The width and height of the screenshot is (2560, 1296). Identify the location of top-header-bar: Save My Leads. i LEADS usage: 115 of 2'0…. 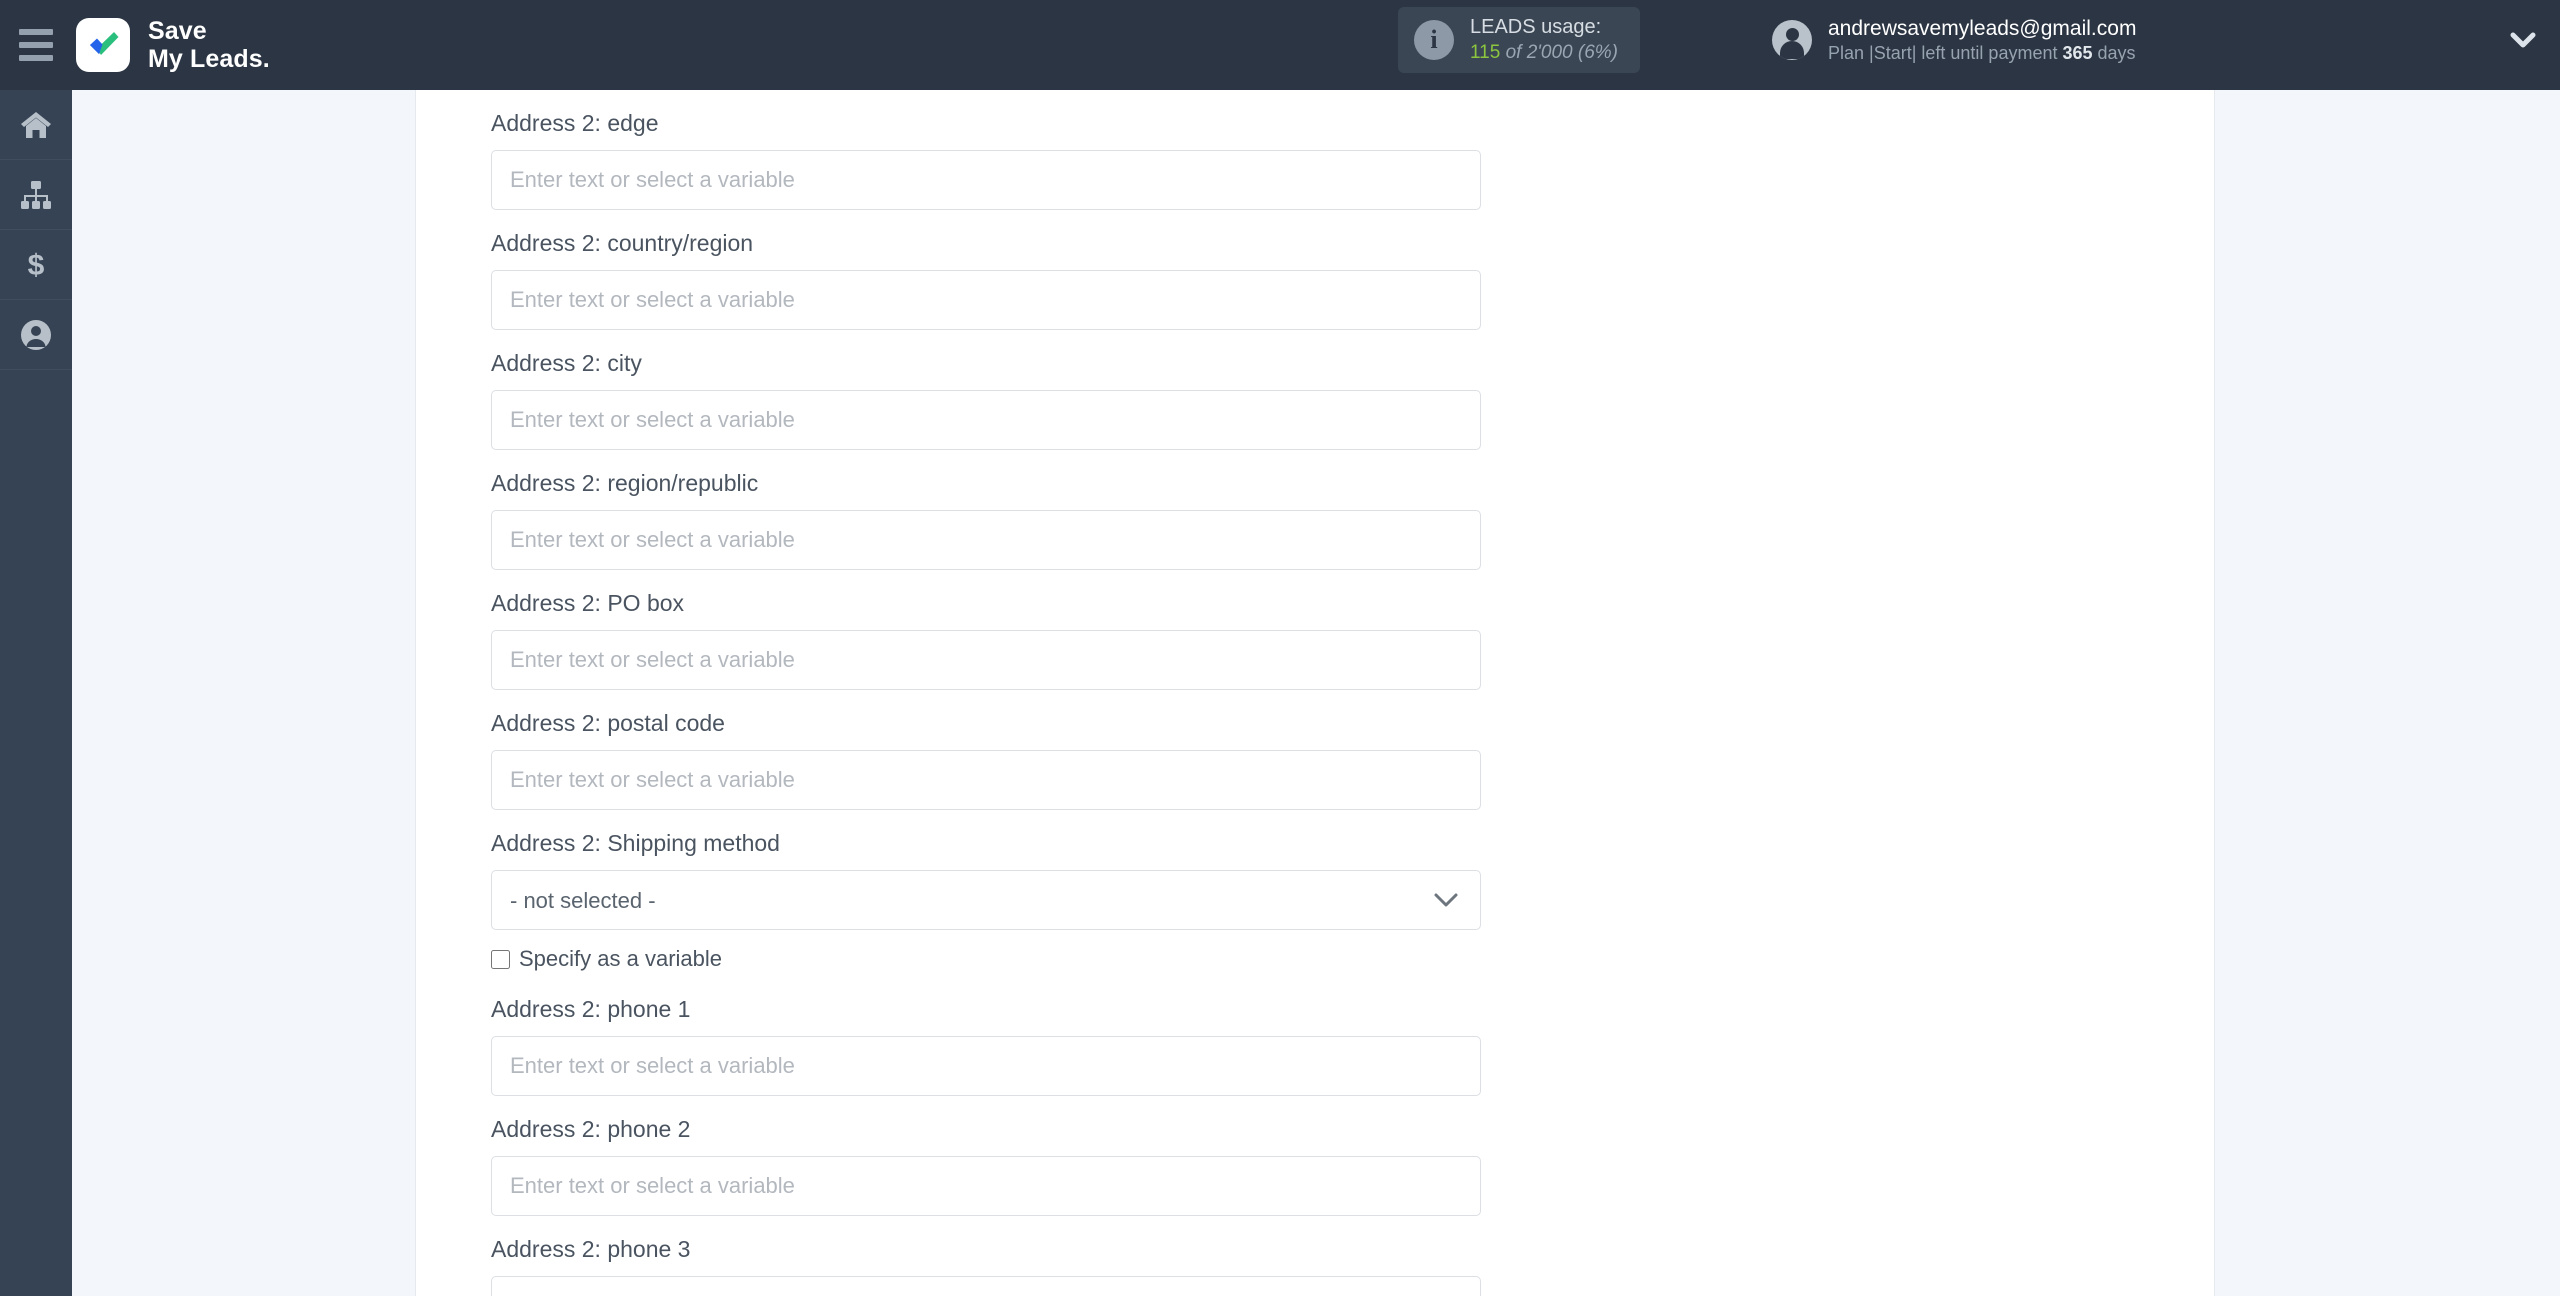
(1280, 45).